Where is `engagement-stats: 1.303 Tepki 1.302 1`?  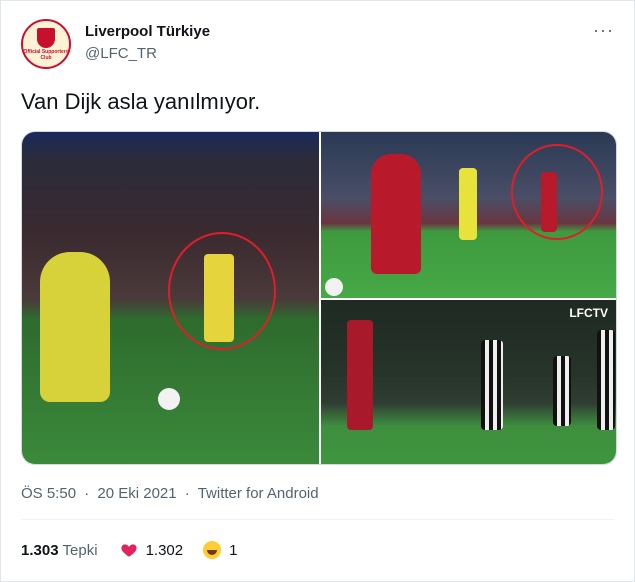 engagement-stats: 1.303 Tepki 1.302 1 is located at coordinates (129, 550).